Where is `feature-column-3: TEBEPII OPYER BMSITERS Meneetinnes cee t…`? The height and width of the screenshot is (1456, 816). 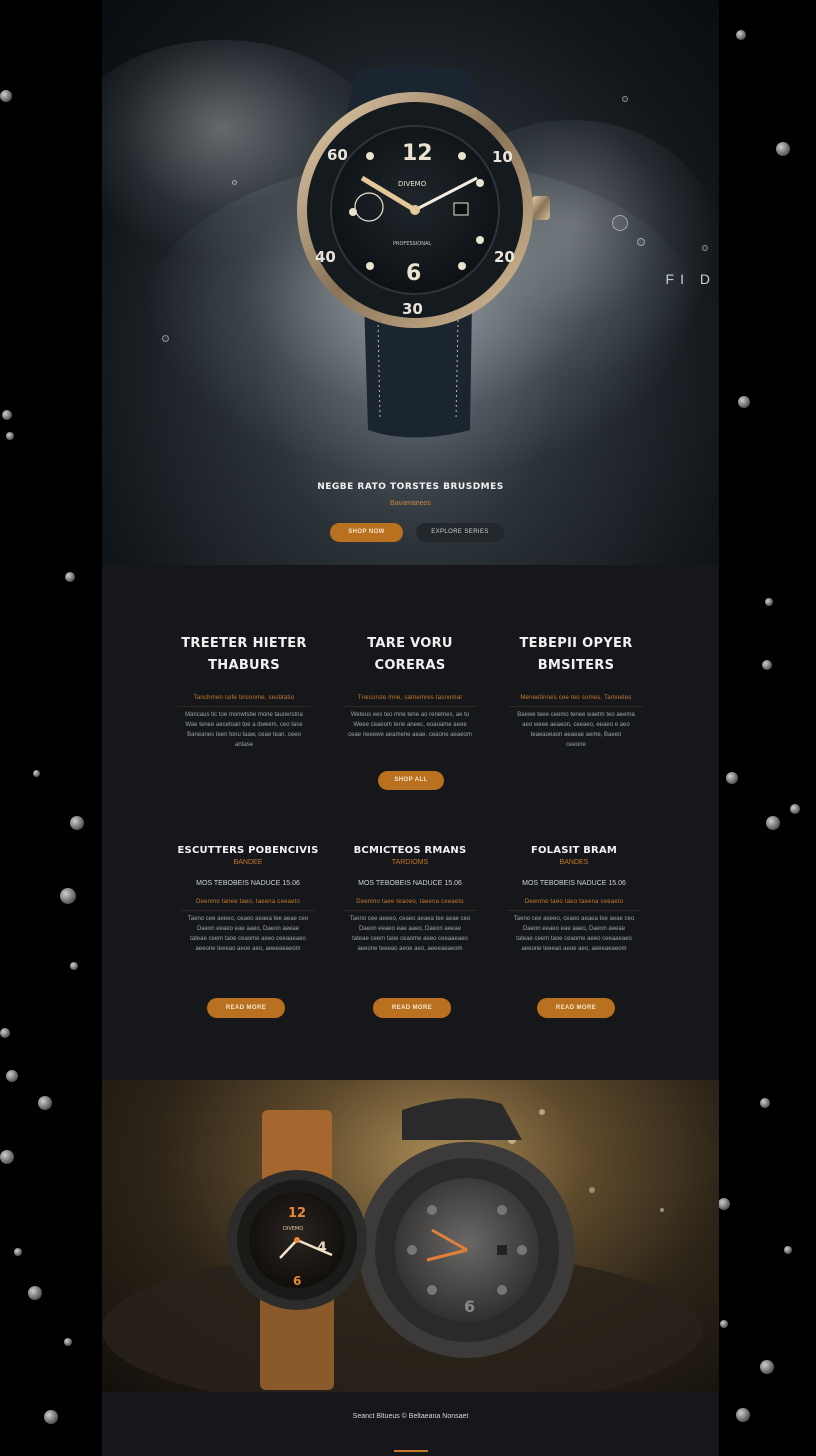 feature-column-3: TEBEPII OPYER BMSITERS Meneetinnes cee t… is located at coordinates (576, 691).